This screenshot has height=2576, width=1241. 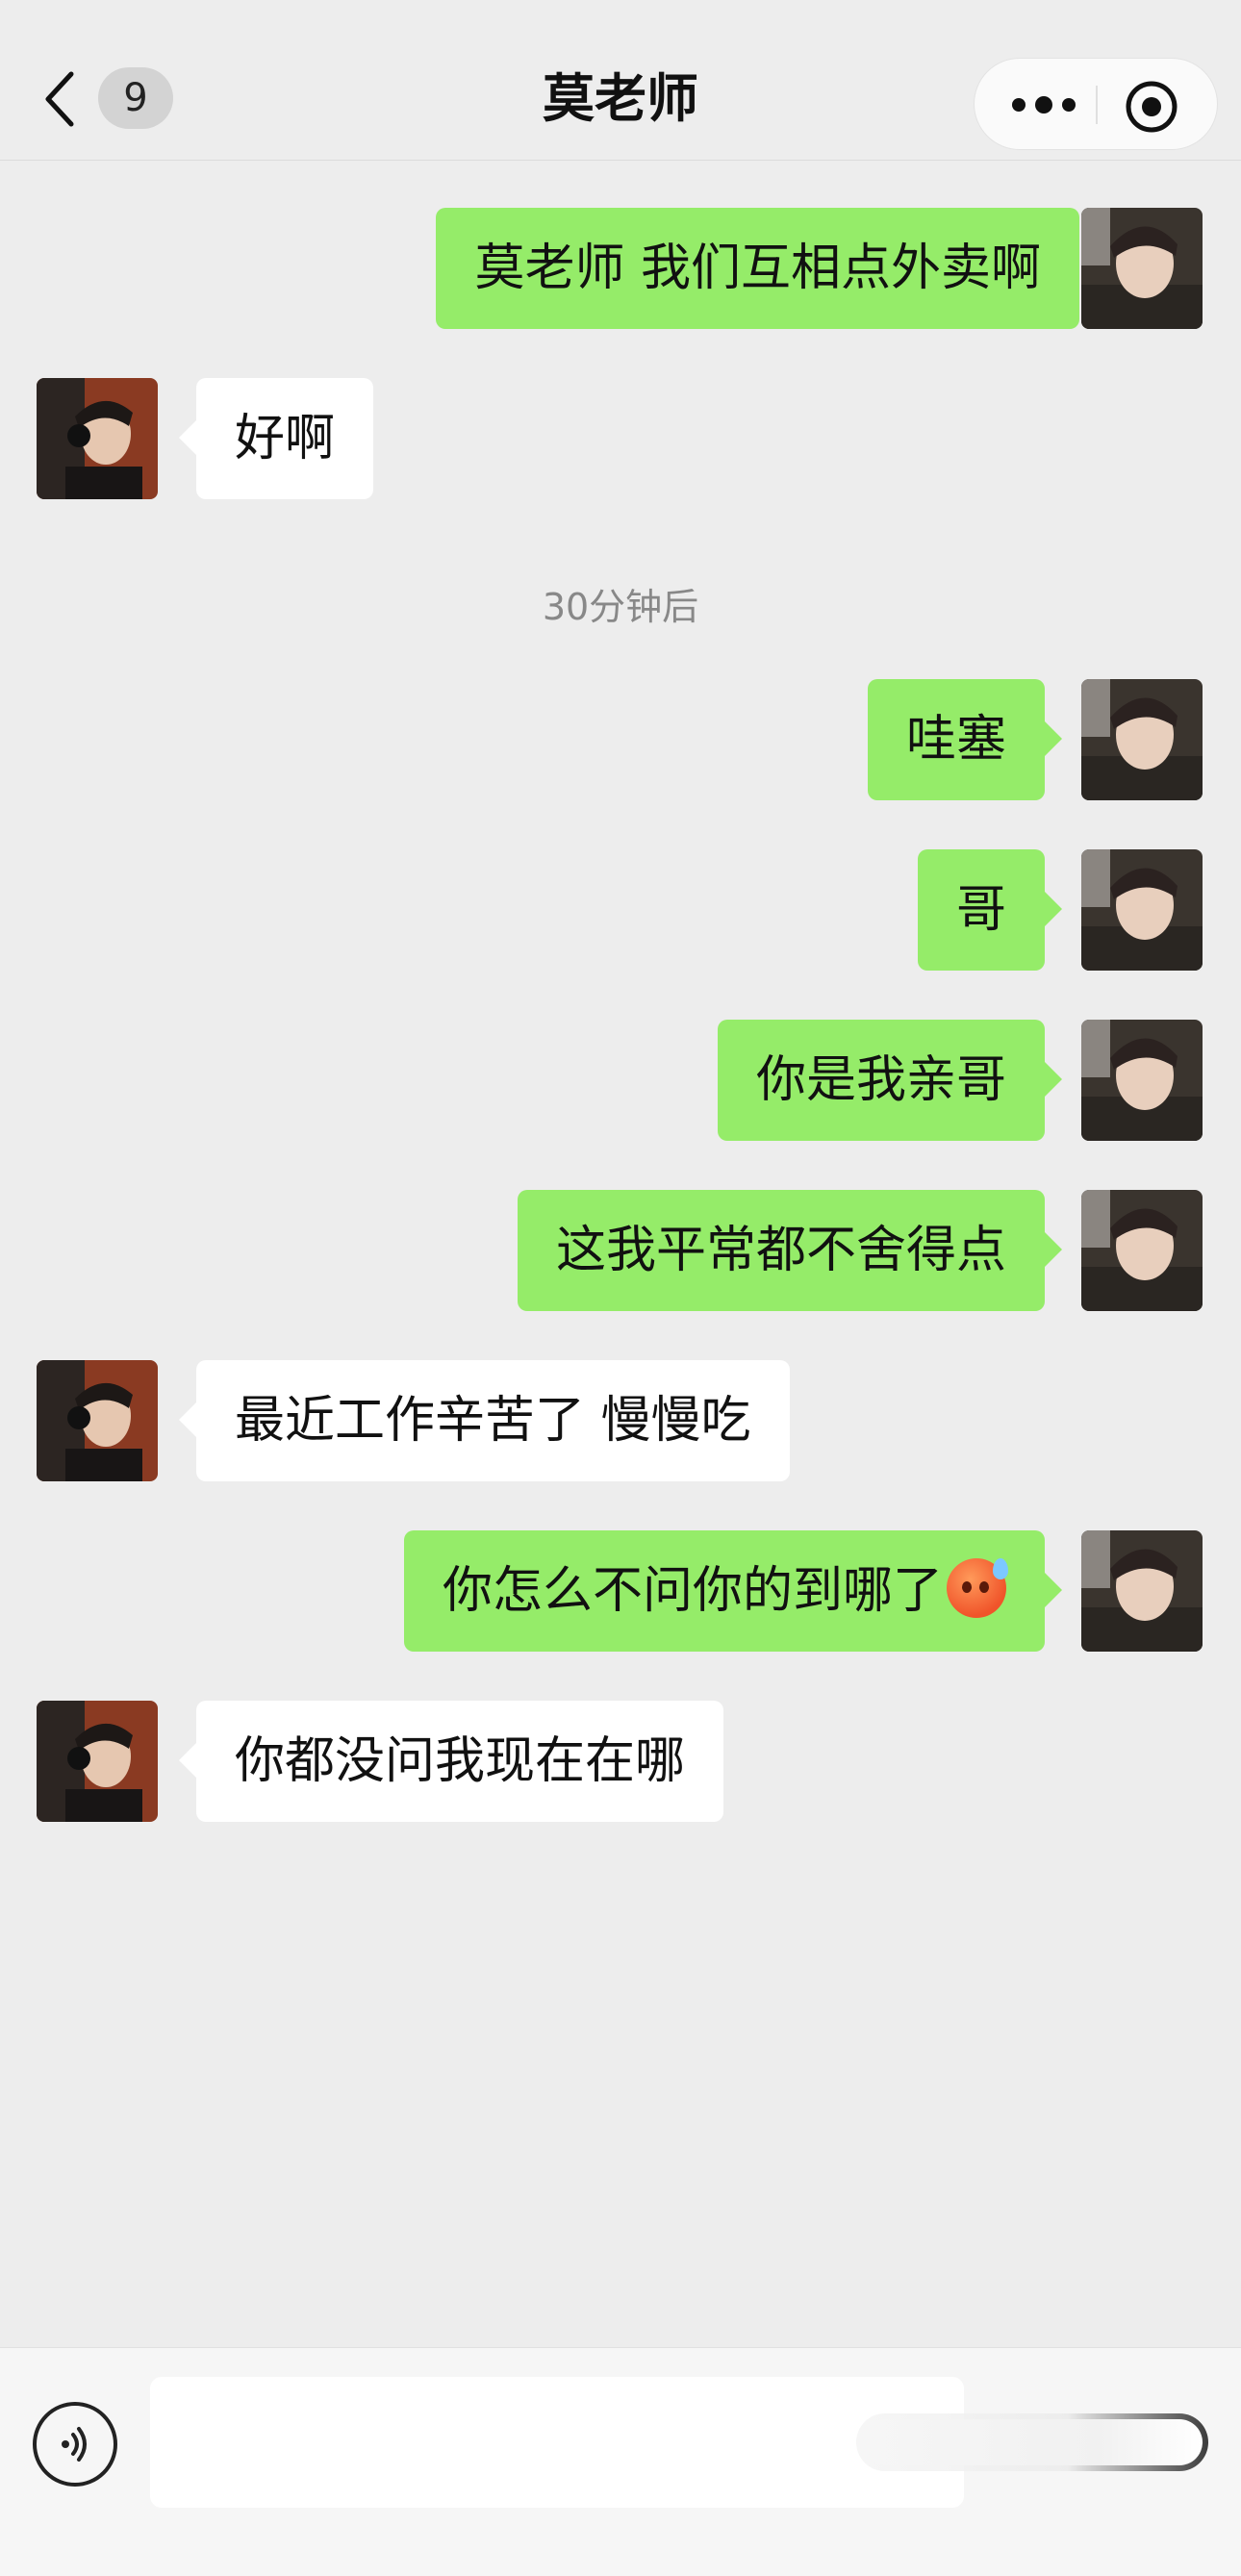 I want to click on message-row: 好啊, so click(x=620, y=439).